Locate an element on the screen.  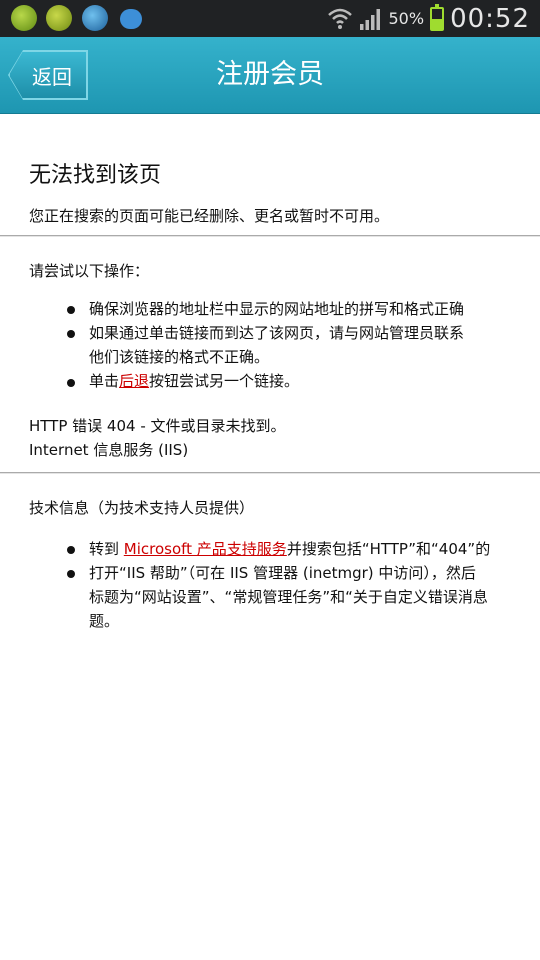
chat-bubble-icon is located at coordinates (131, 19).